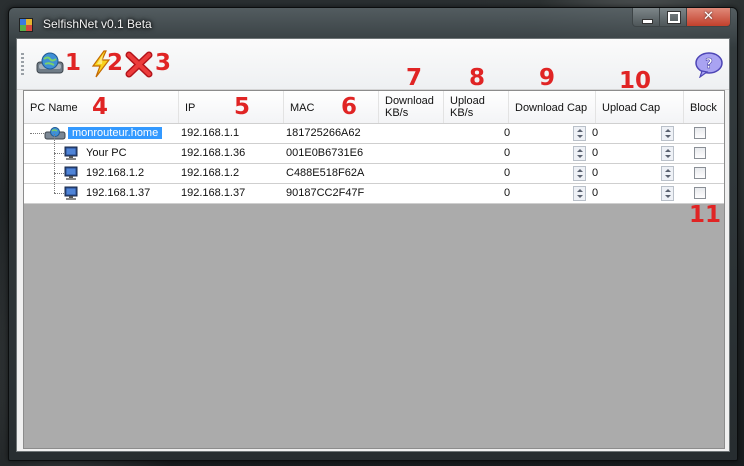  Describe the element at coordinates (210, 173) in the screenshot. I see `ip-cell: 192.168.1.2` at that location.